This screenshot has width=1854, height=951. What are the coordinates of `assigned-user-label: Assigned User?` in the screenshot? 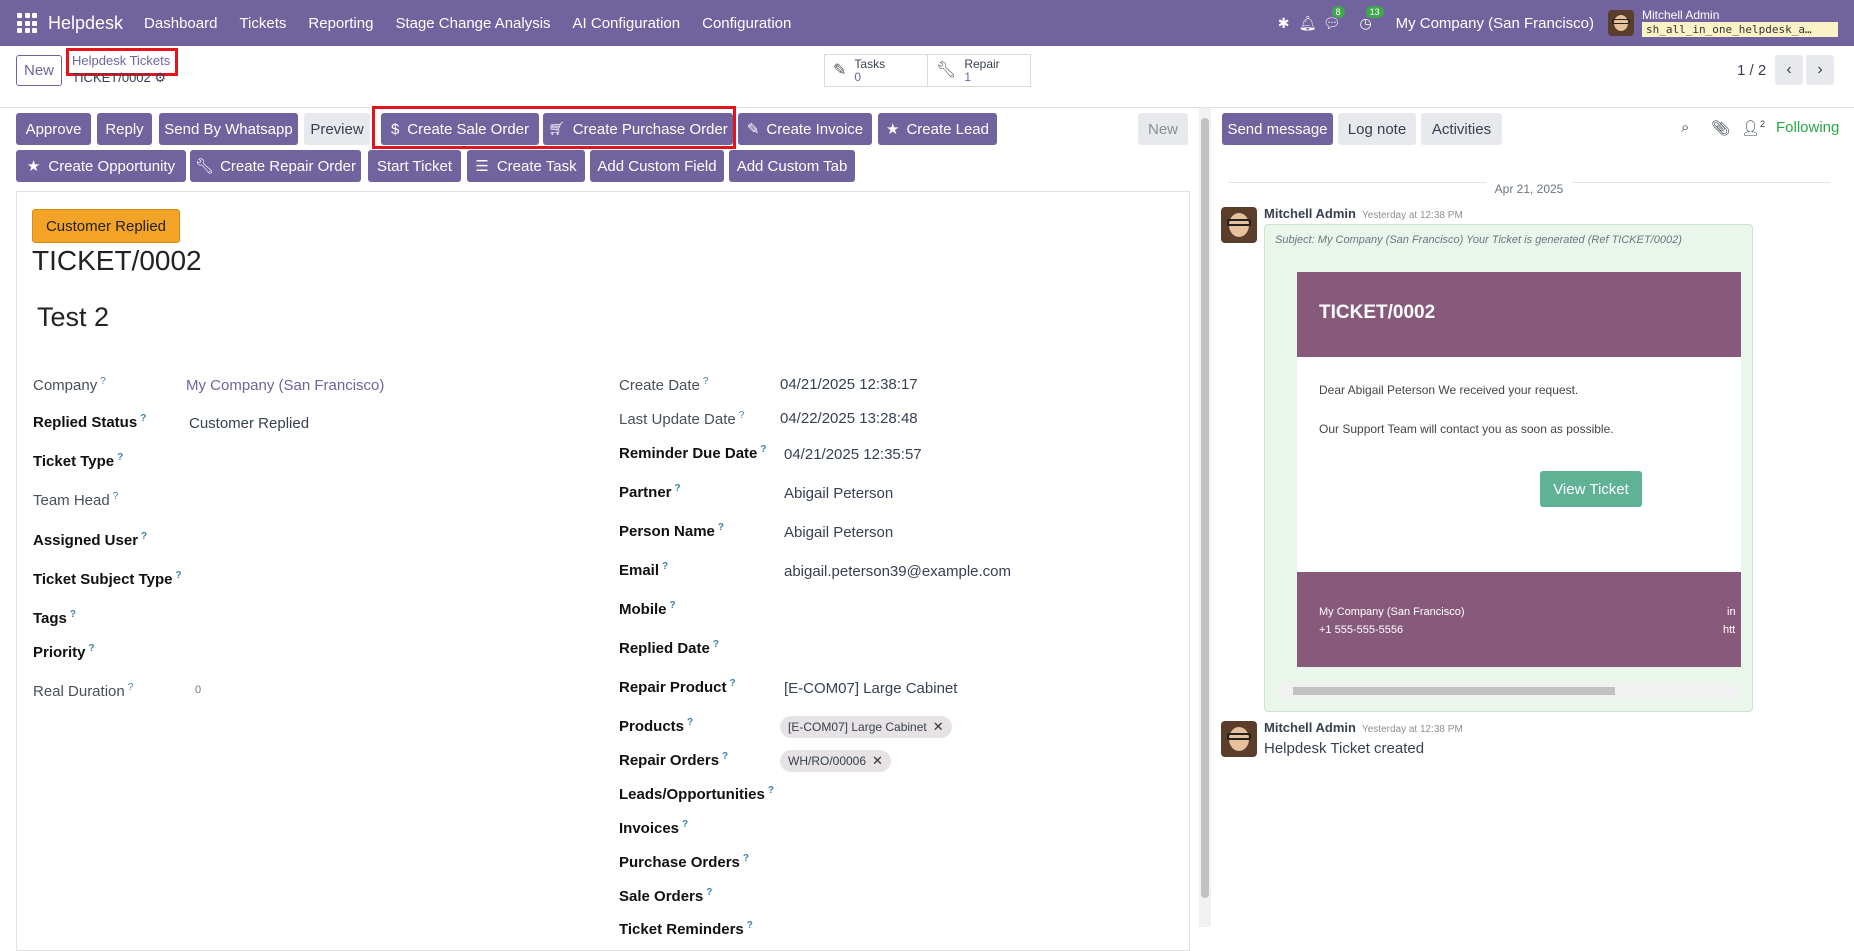 It's located at (90, 540).